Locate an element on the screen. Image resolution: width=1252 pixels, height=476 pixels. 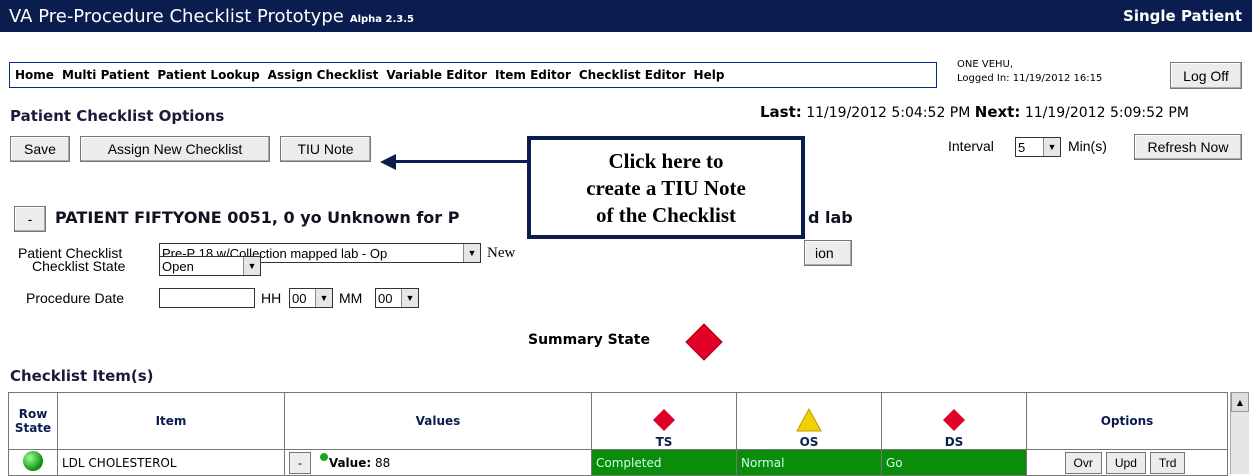
hh-label: HH is located at coordinates (271, 298).